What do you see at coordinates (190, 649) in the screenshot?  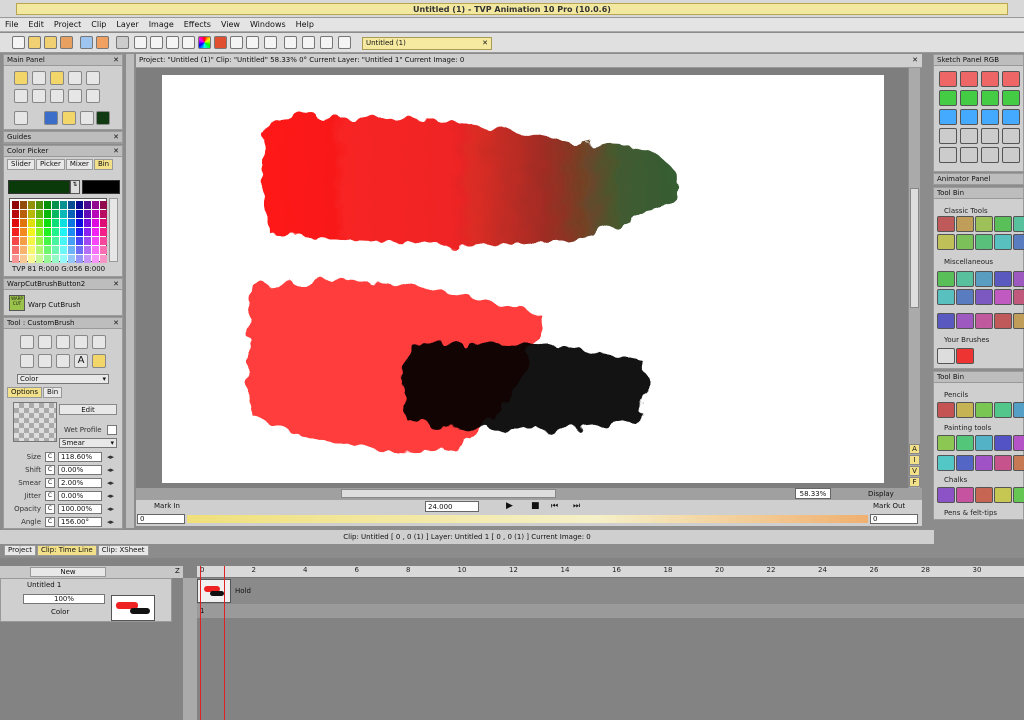 I see `timeline-side-bar` at bounding box center [190, 649].